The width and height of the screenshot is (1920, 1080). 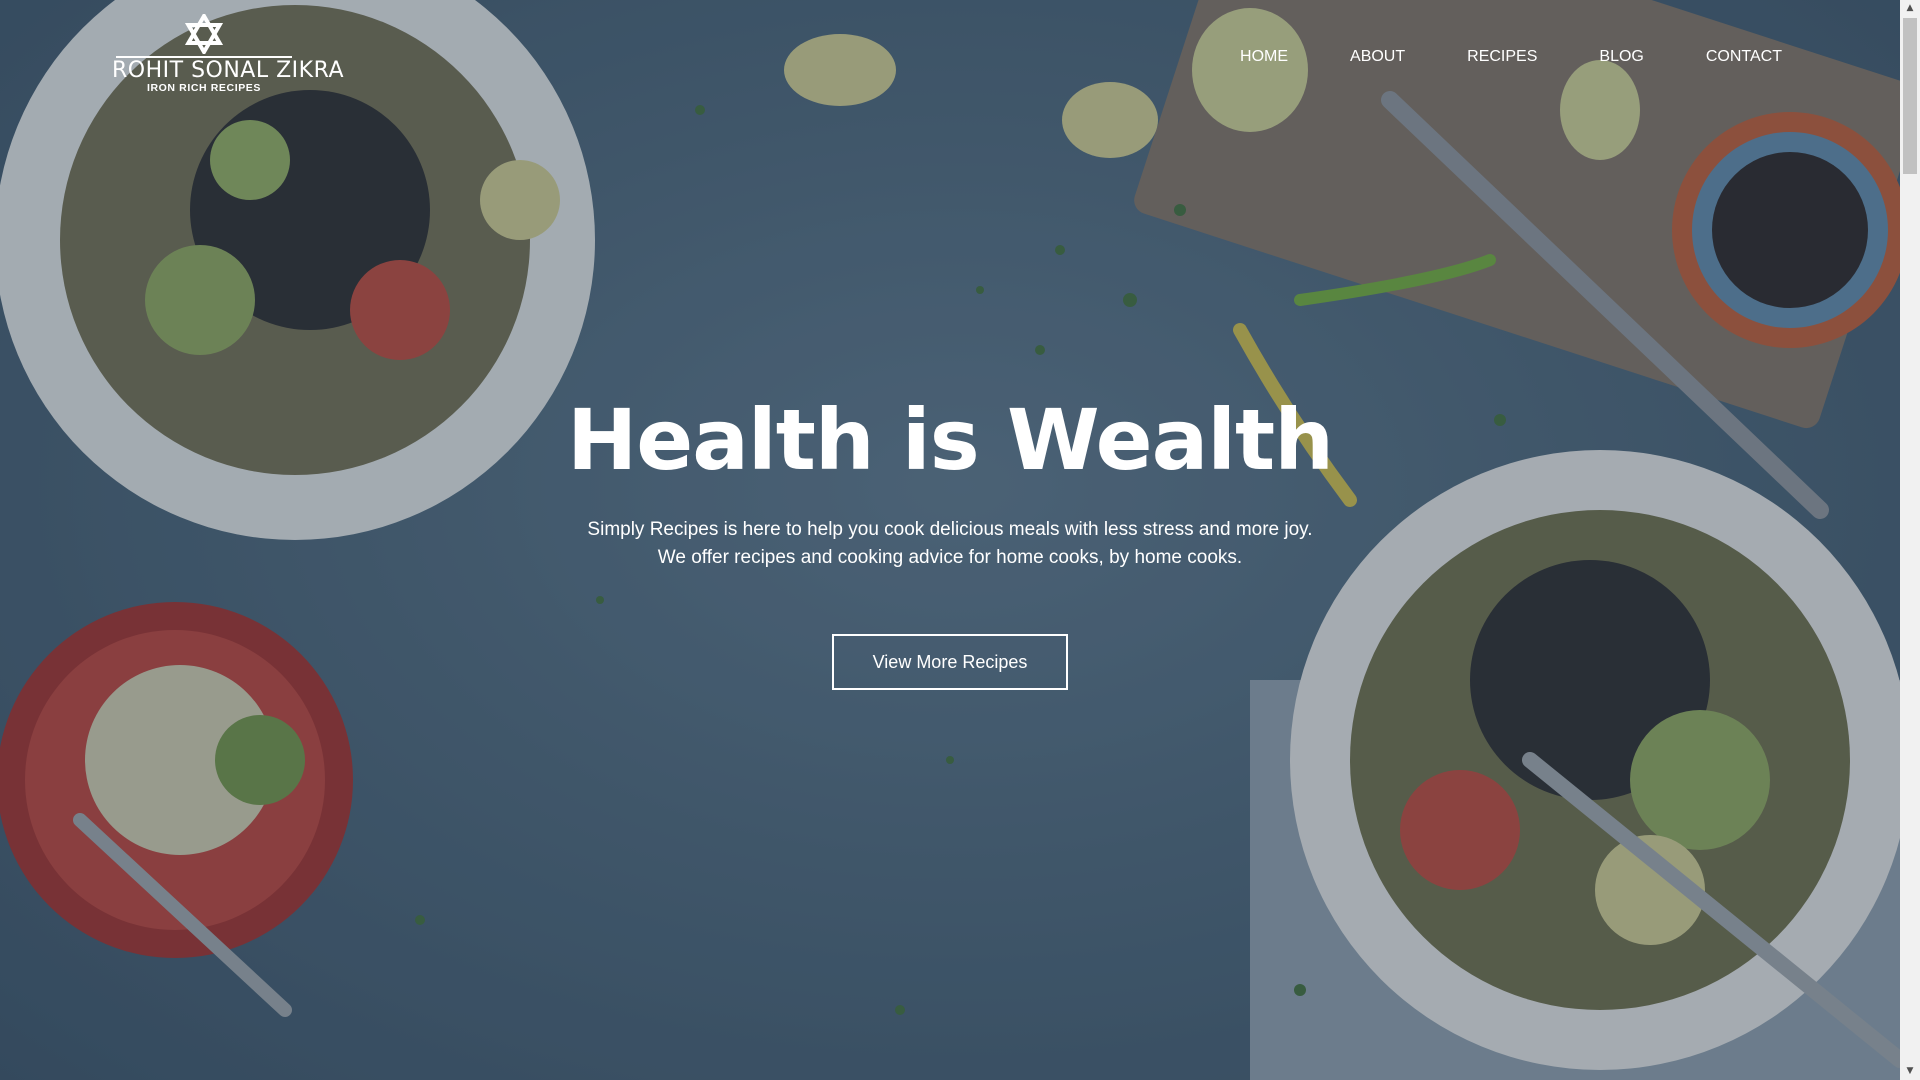 I want to click on nav-contact: CONTACT, so click(x=1744, y=57).